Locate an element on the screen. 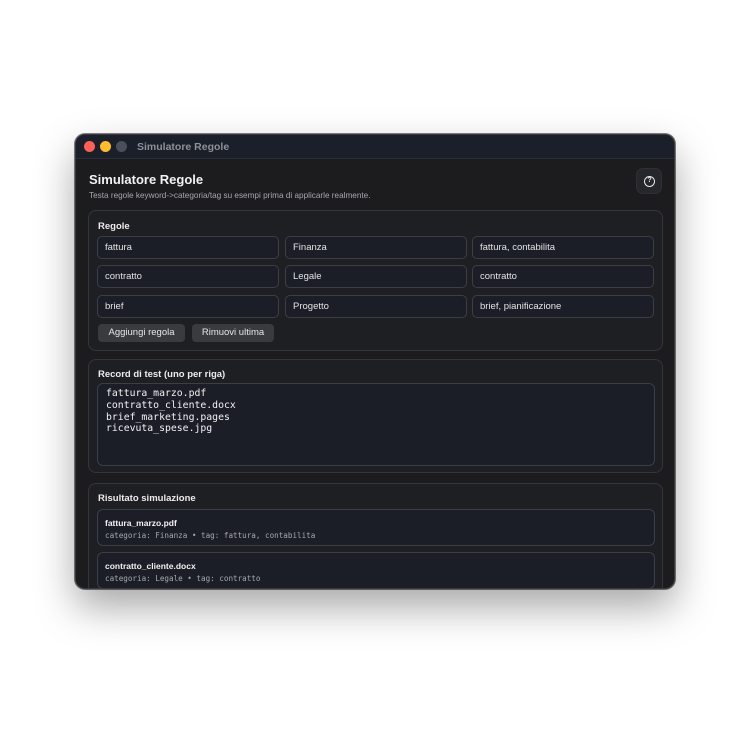  record-line: fattura_marzo.pdf is located at coordinates (156, 393).